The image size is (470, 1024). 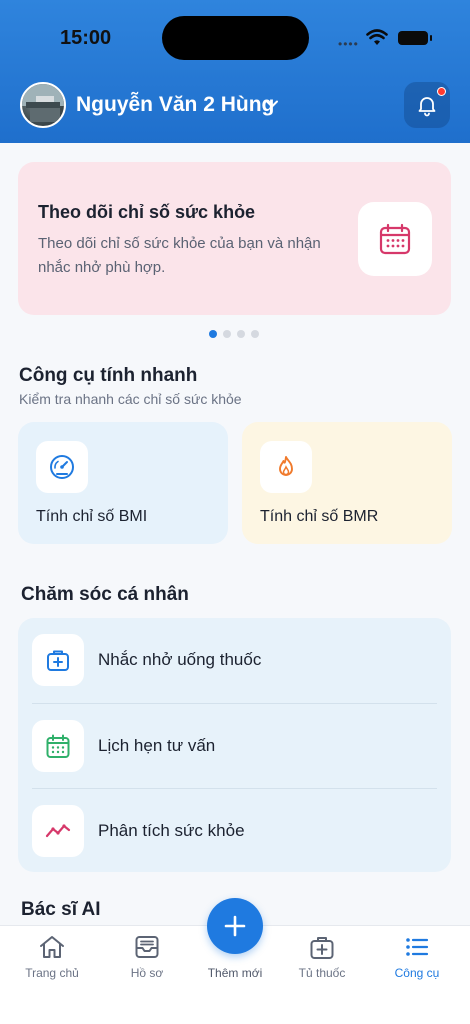 What do you see at coordinates (319, 516) in the screenshot?
I see `bmr-label: Tính chỉ số BMR` at bounding box center [319, 516].